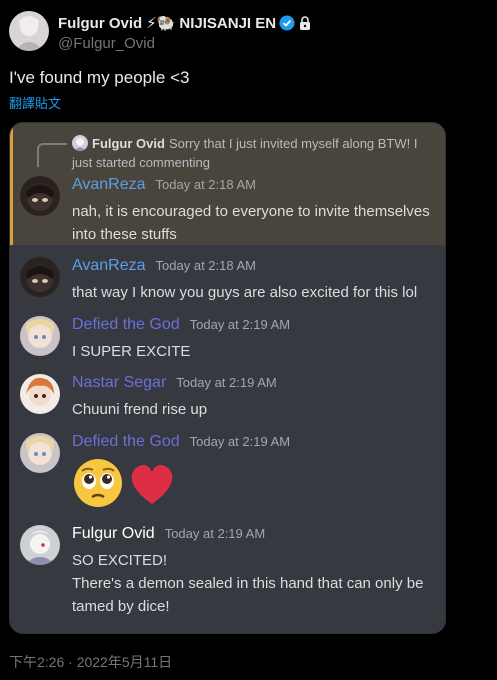 Image resolution: width=497 pixels, height=680 pixels. Describe the element at coordinates (227, 23) in the screenshot. I see `org-label: NIJISANJI EN` at that location.